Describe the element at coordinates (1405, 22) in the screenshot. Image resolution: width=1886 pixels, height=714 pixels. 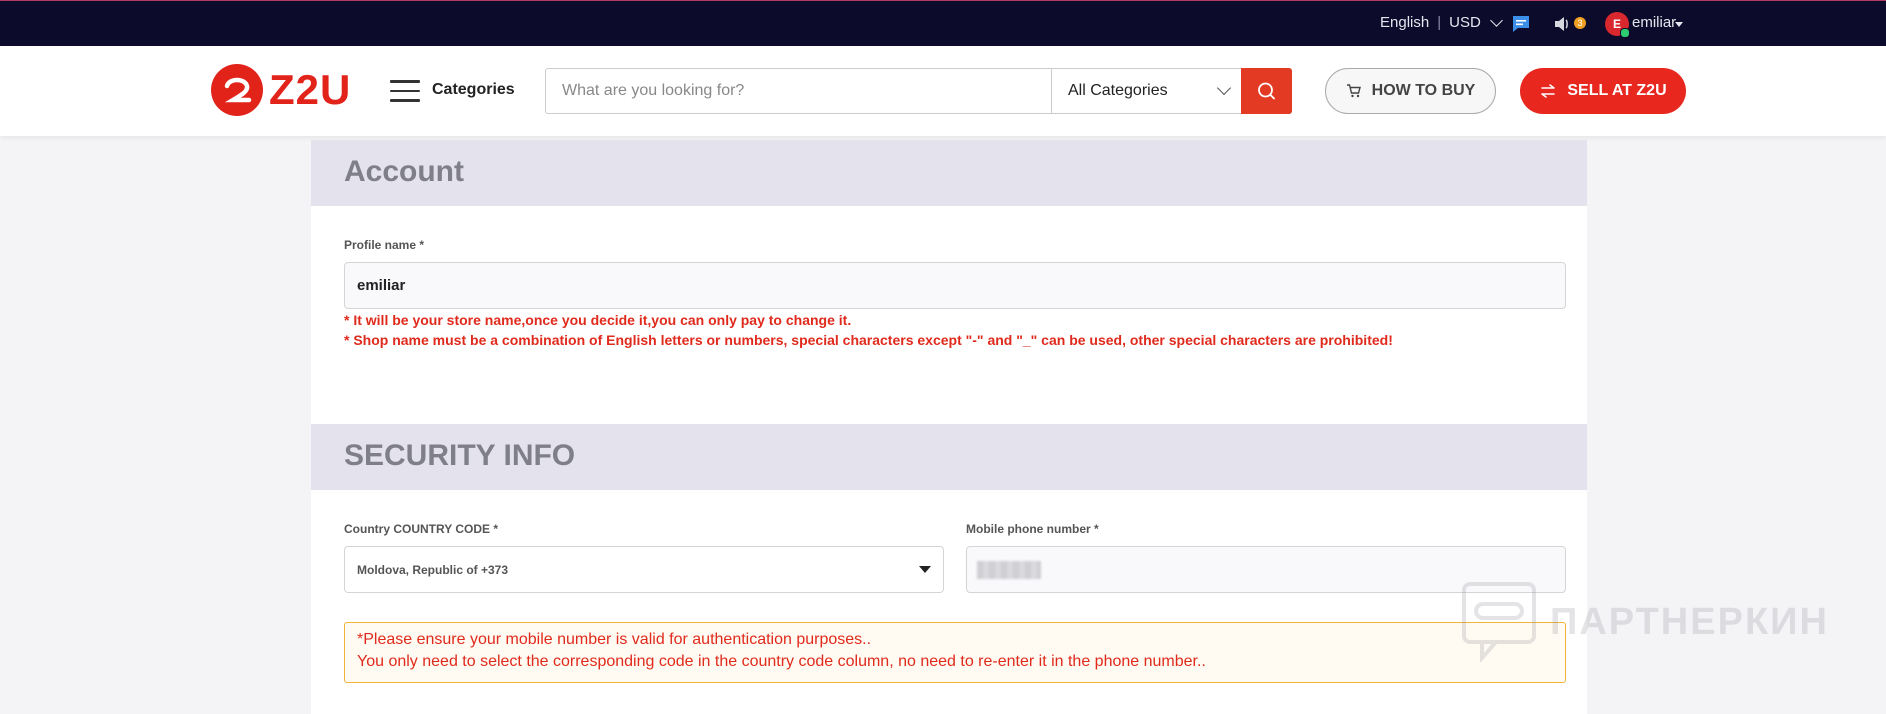
I see `language-label: English` at that location.